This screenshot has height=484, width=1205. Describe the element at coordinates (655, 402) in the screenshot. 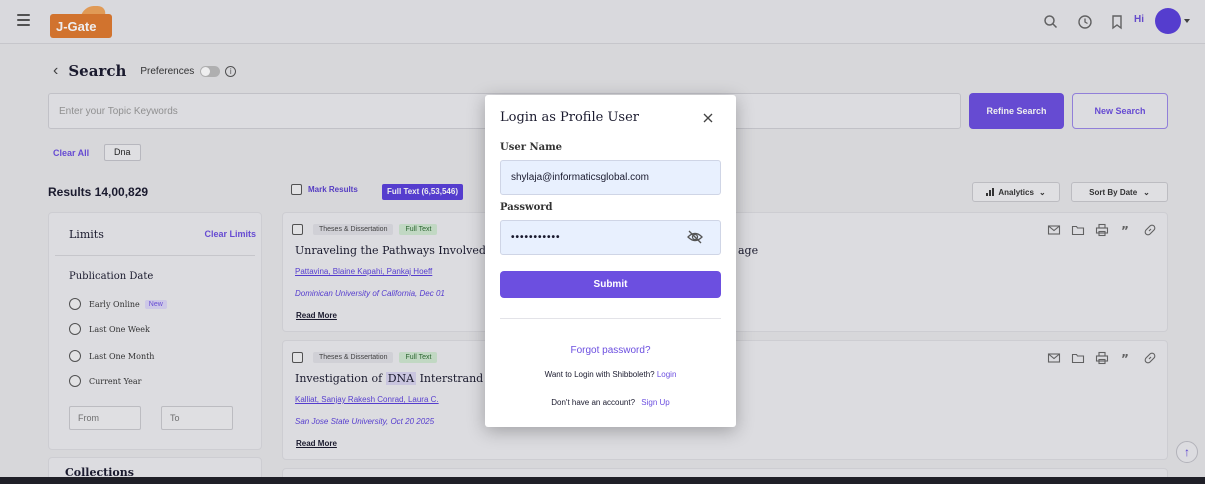

I see `sign-up-link: Sign Up` at that location.